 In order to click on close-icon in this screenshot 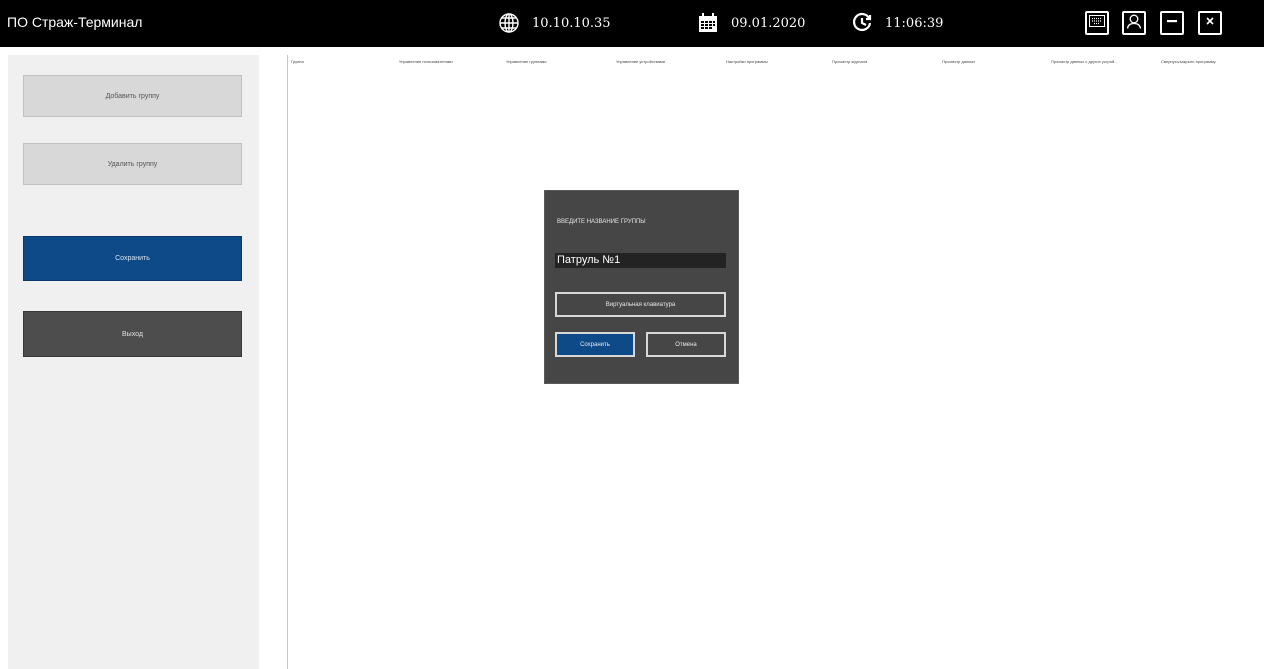, I will do `click(1210, 23)`.